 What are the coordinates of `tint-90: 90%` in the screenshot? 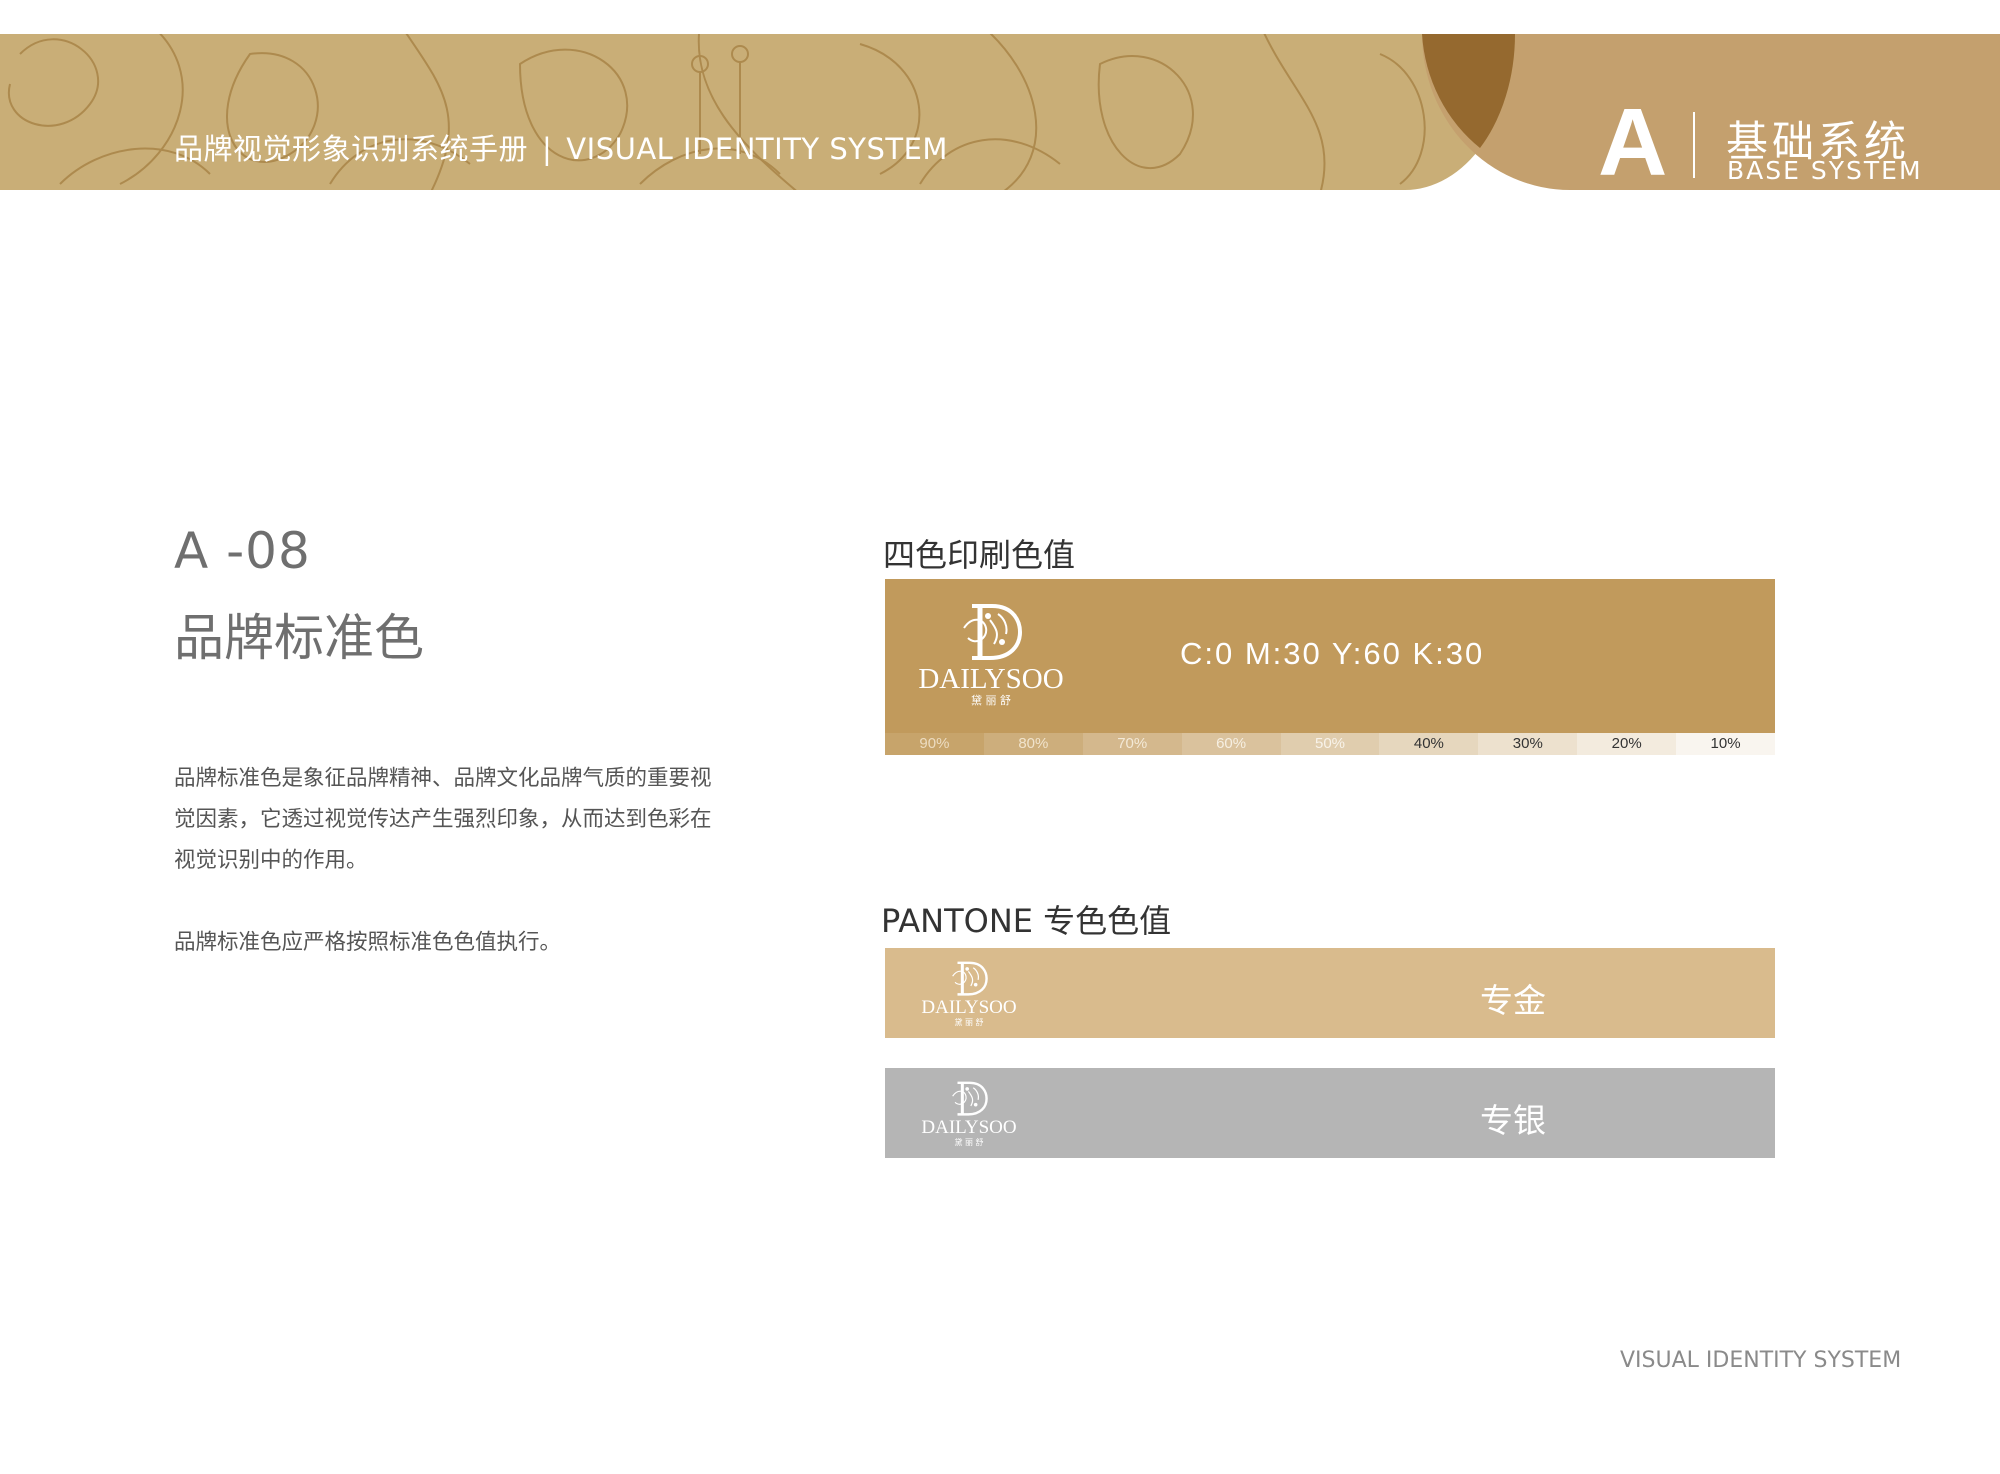 It's located at (934, 744).